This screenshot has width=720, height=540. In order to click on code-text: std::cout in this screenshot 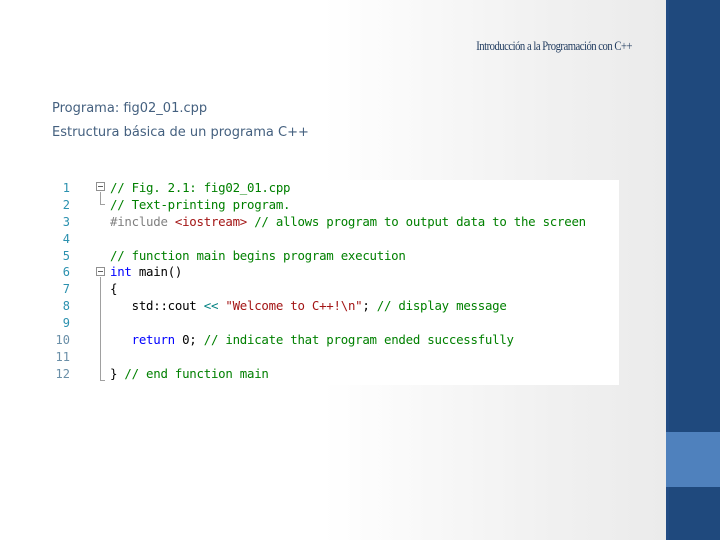, I will do `click(157, 306)`.